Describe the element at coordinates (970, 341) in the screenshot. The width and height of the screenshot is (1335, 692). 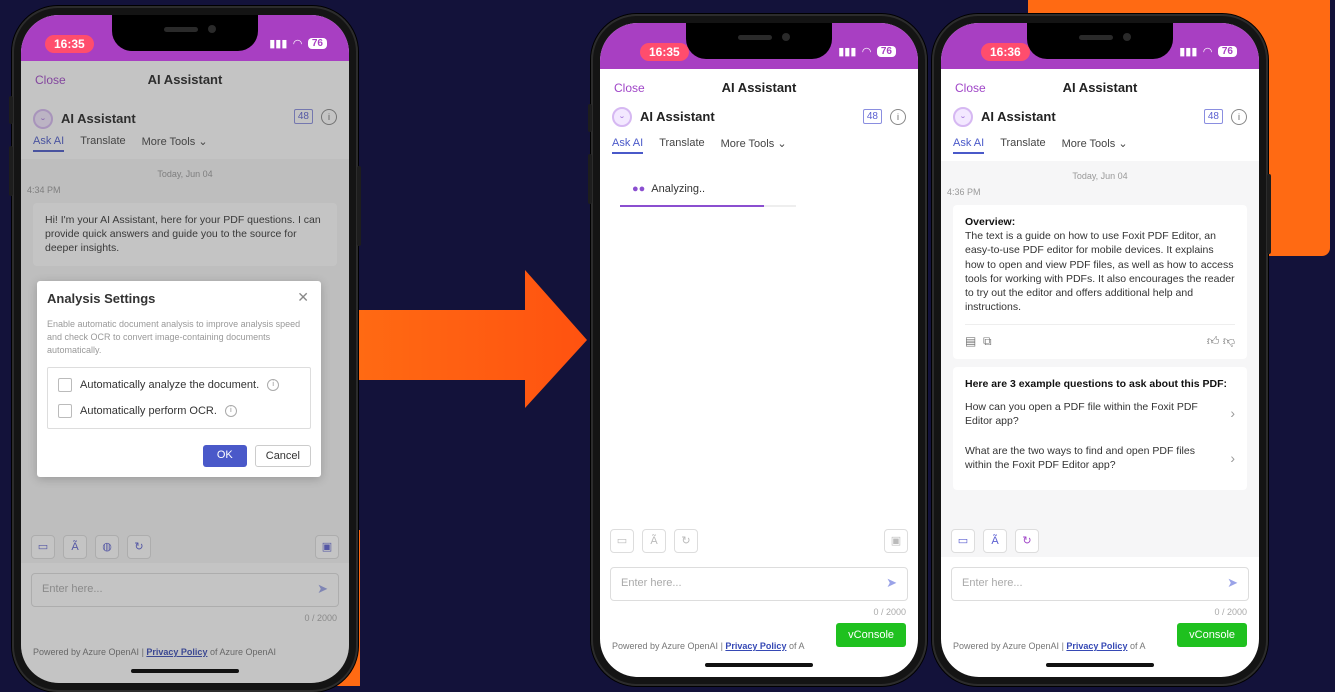
I see `comment-icon: ▤` at that location.